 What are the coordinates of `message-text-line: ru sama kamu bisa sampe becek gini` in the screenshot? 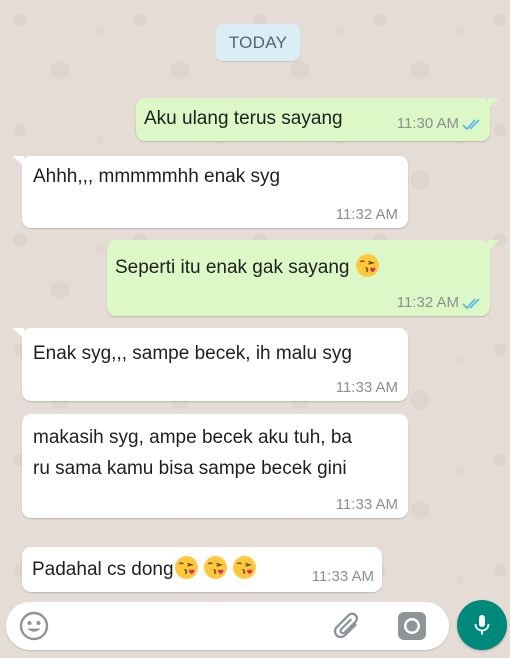 It's located at (190, 468).